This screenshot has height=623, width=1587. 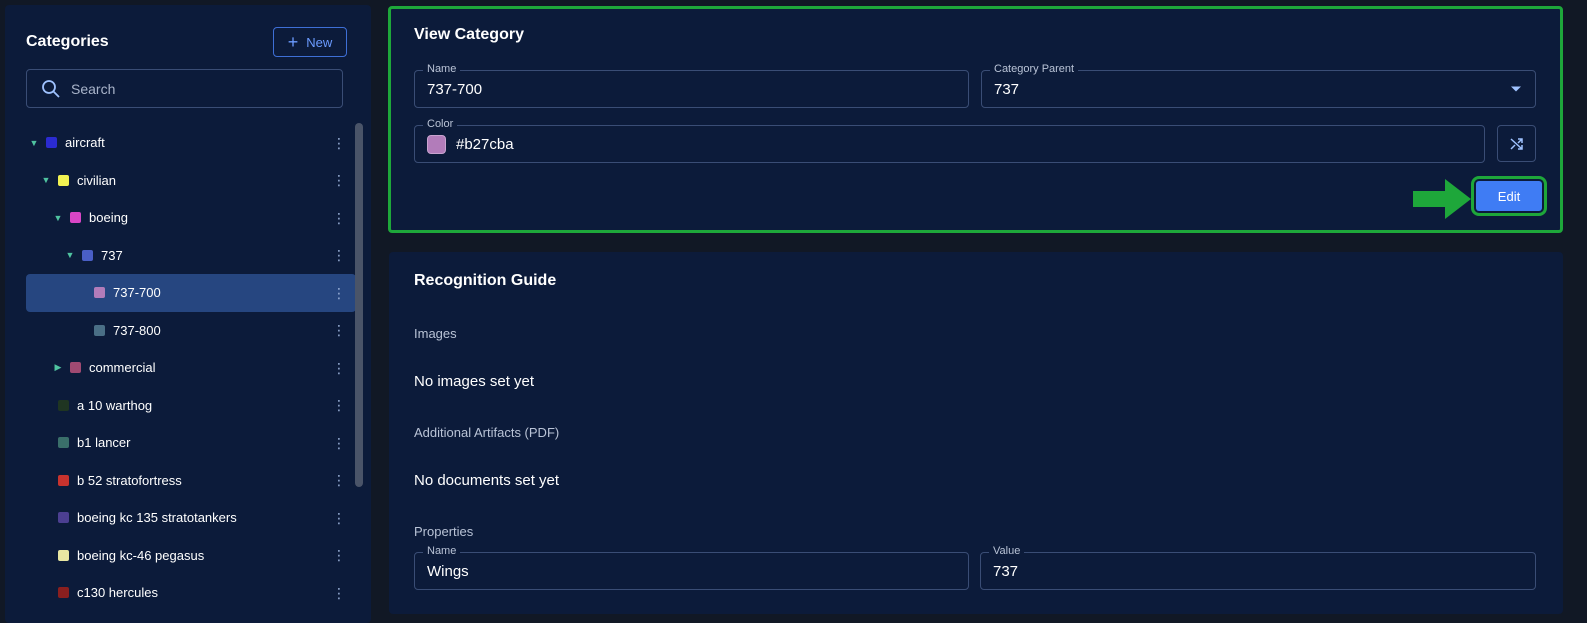 I want to click on images-label: Images, so click(x=435, y=333).